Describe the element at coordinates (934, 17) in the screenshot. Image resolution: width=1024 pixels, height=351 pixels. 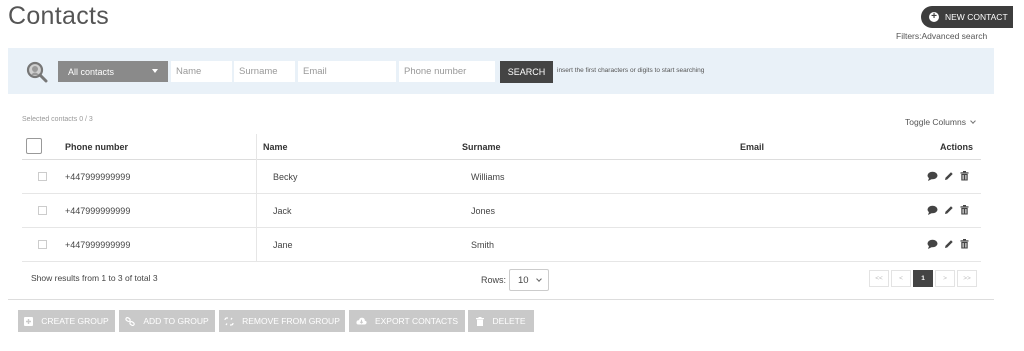
I see `plus-icon: +` at that location.